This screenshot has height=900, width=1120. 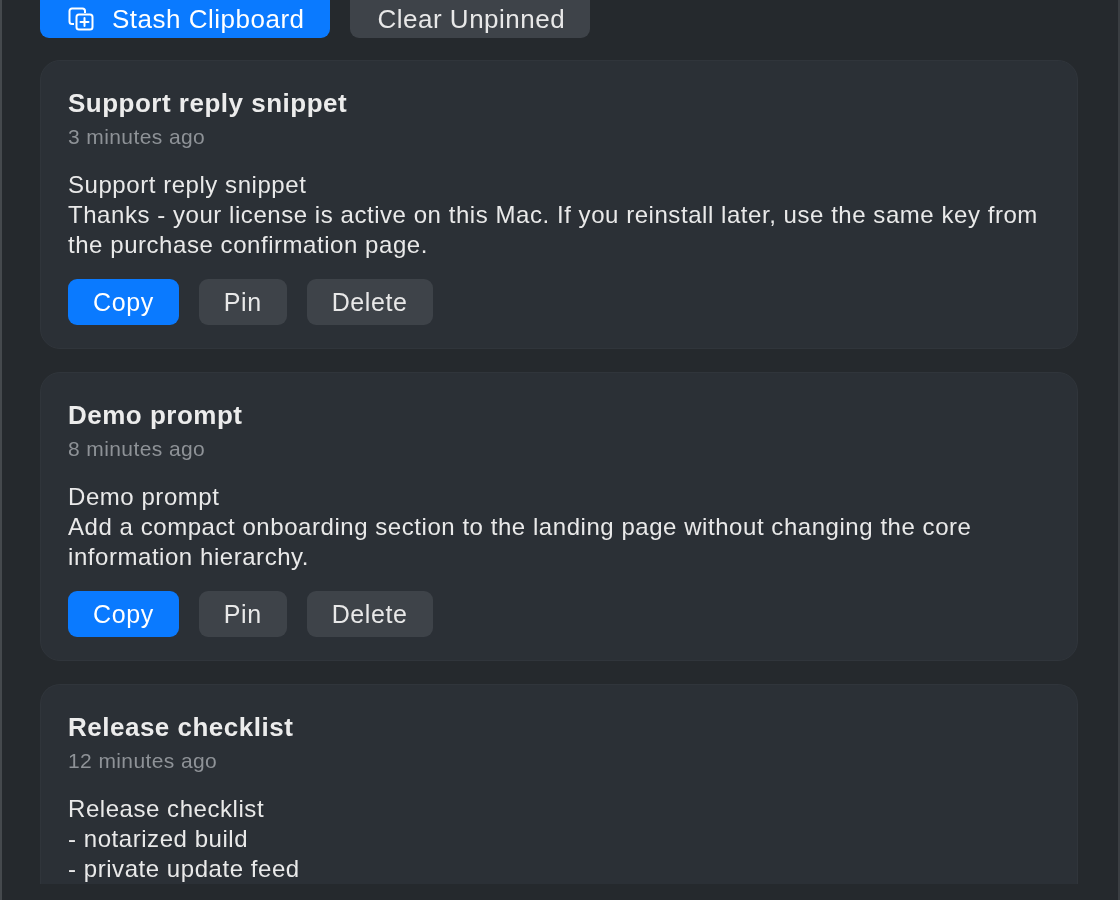 I want to click on clip-title: Support reply snippet, so click(x=208, y=103).